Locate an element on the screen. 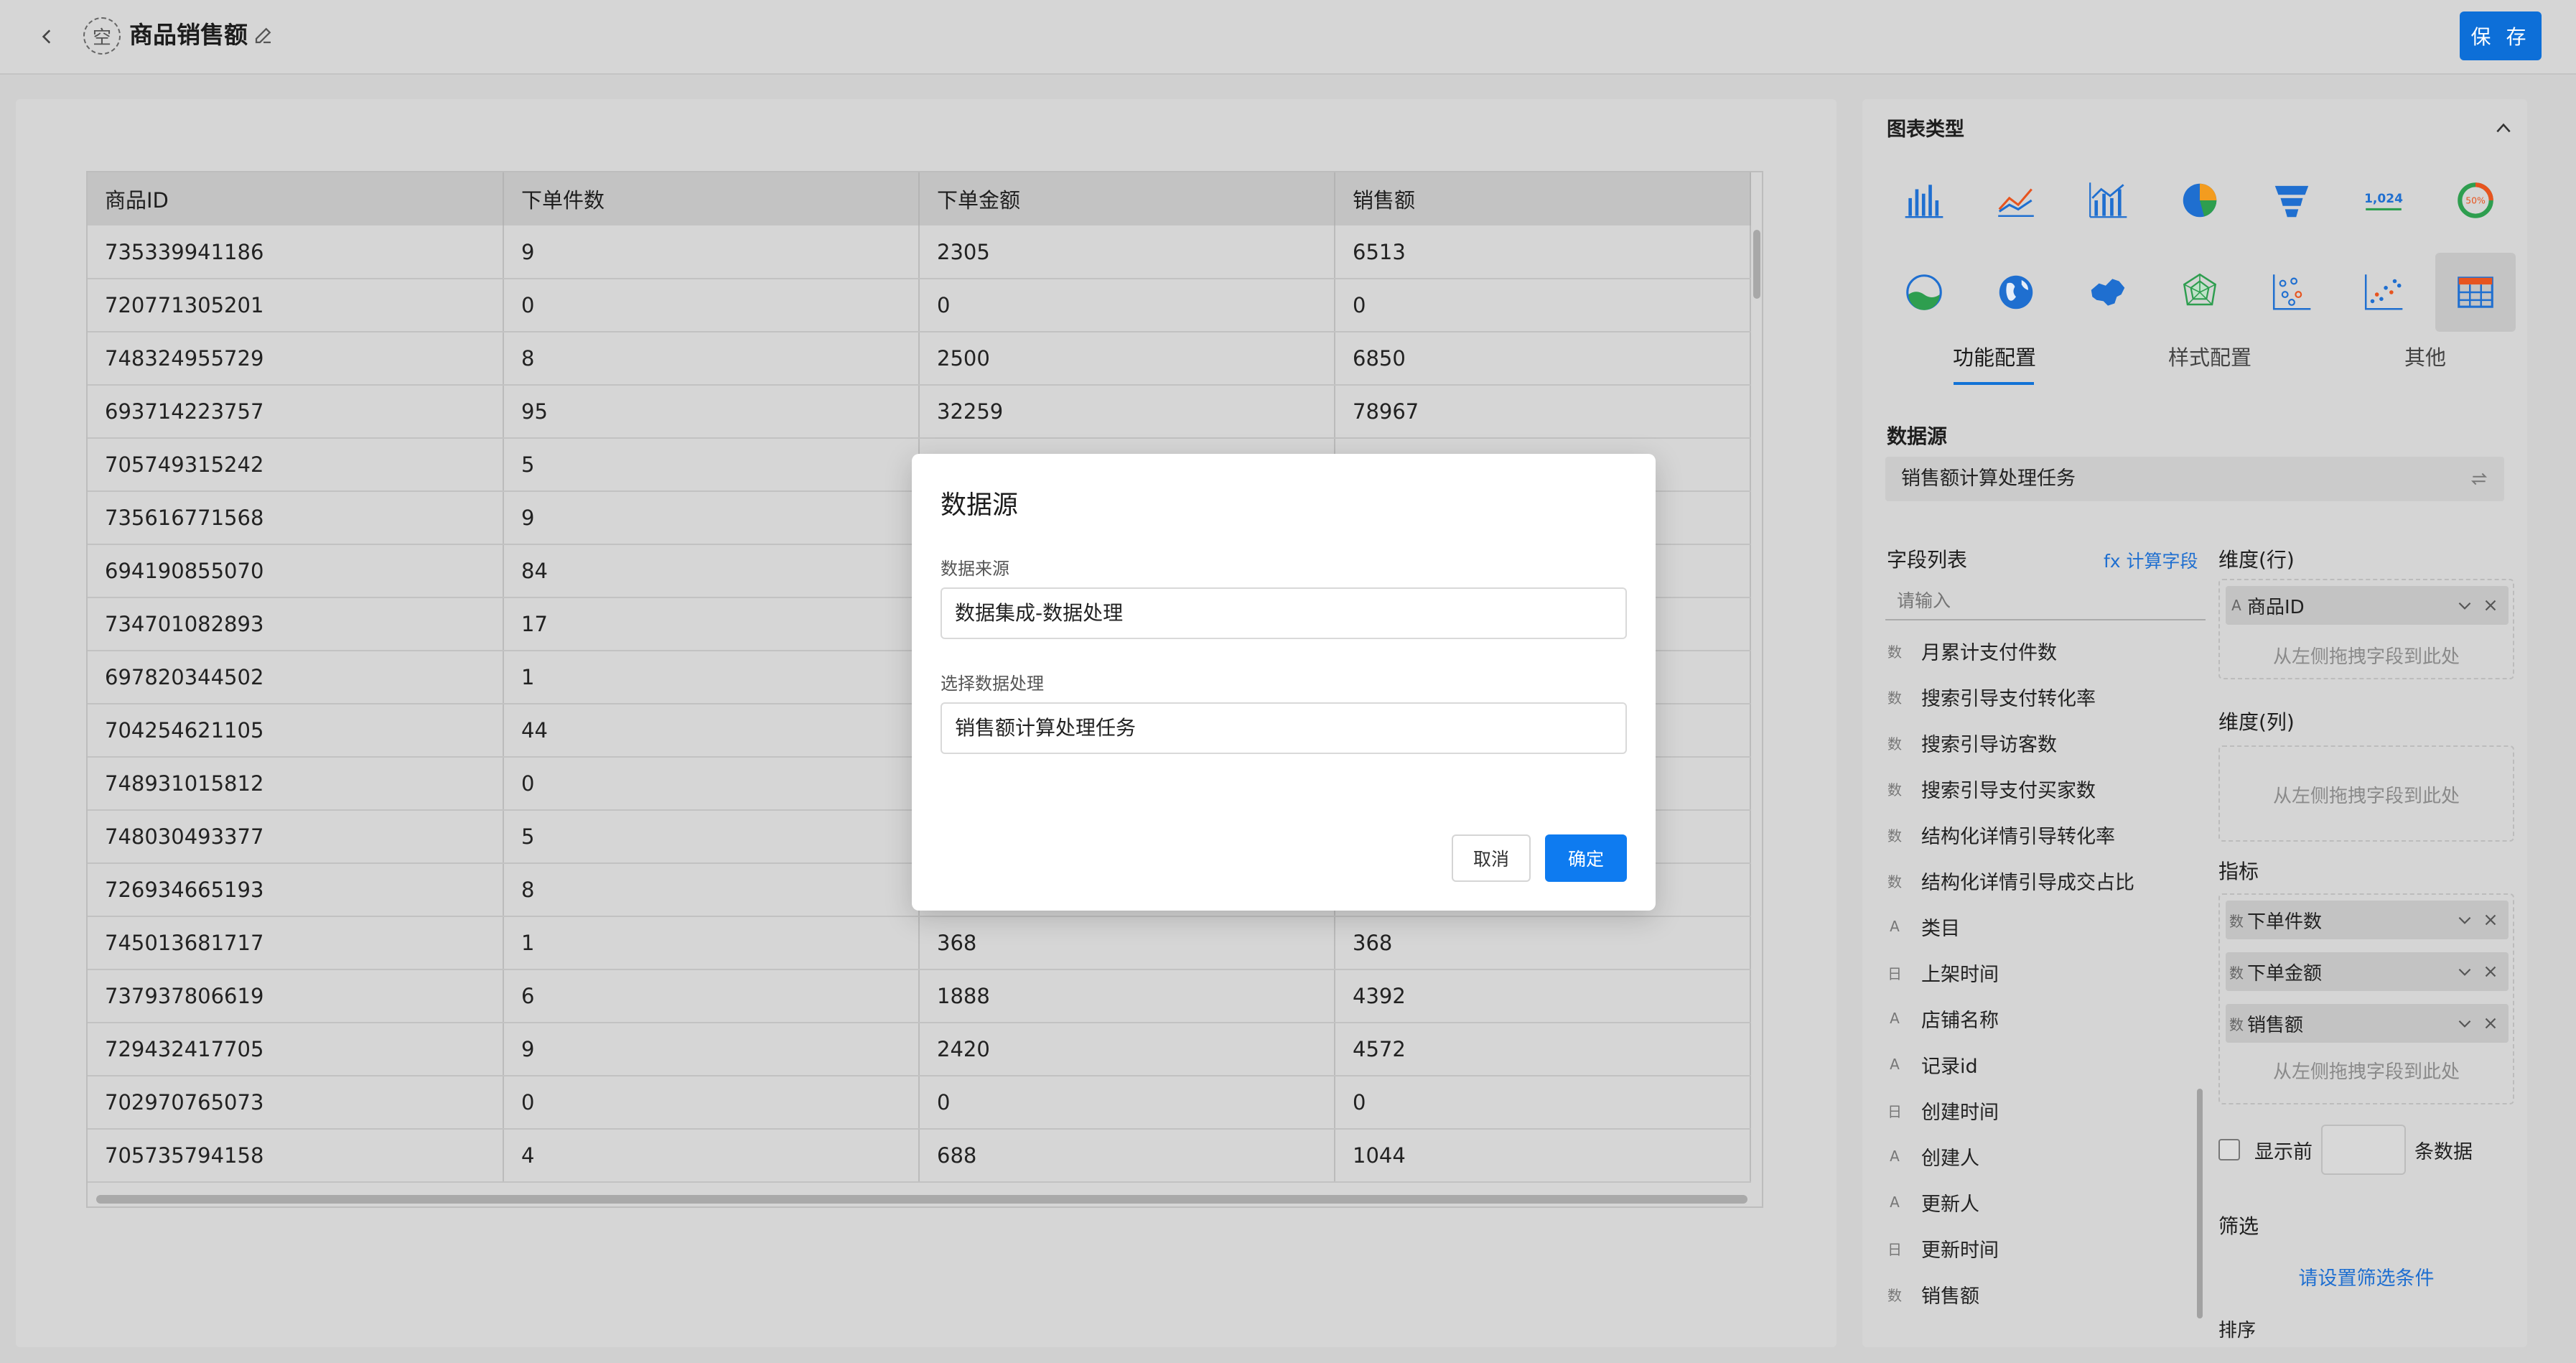 The image size is (2576, 1363). metric-chip: 数 下单金额 is located at coordinates (2367, 972).